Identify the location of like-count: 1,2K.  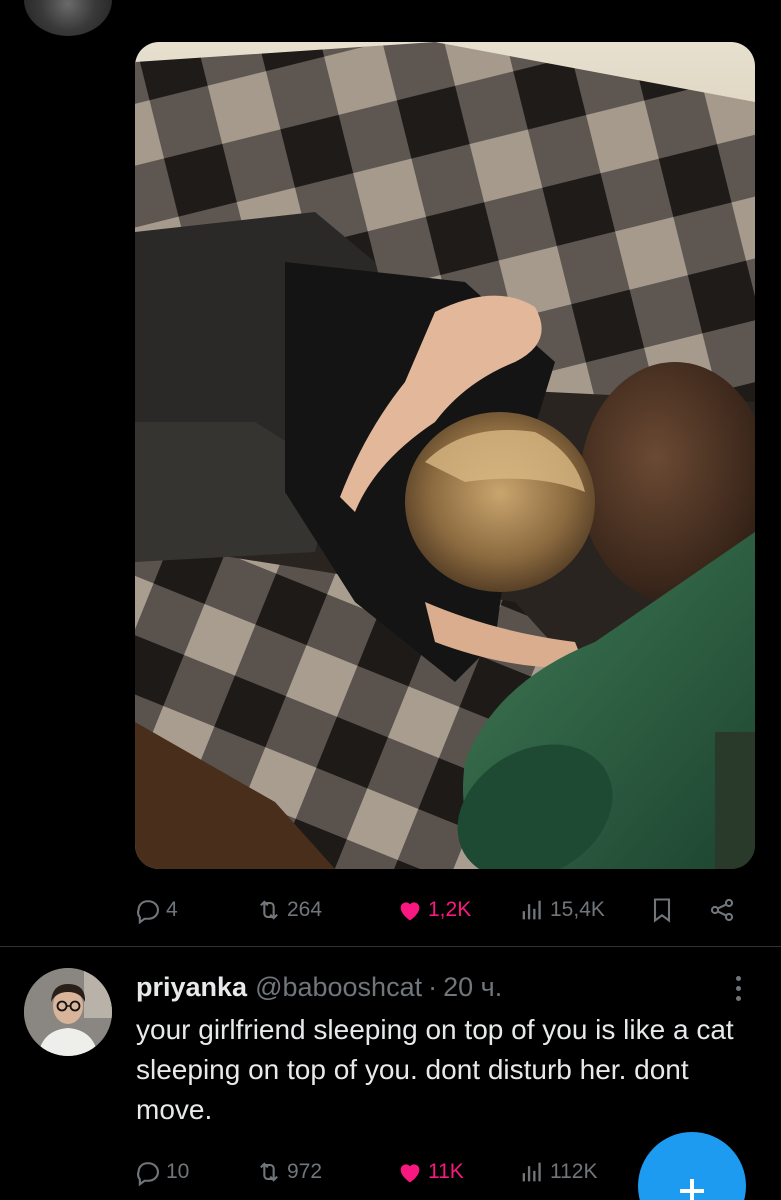
(450, 909).